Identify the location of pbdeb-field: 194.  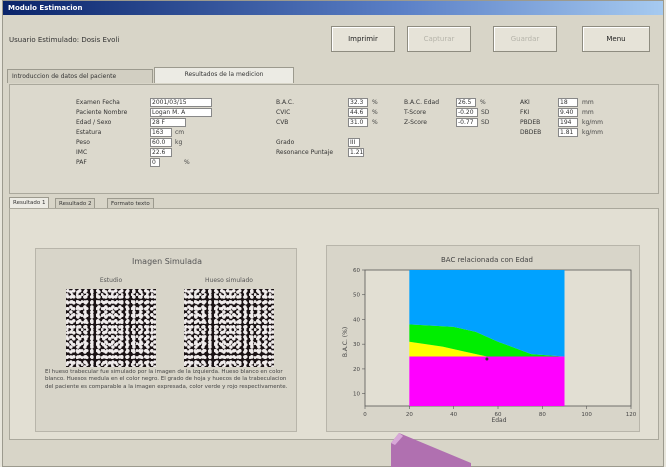
(568, 122).